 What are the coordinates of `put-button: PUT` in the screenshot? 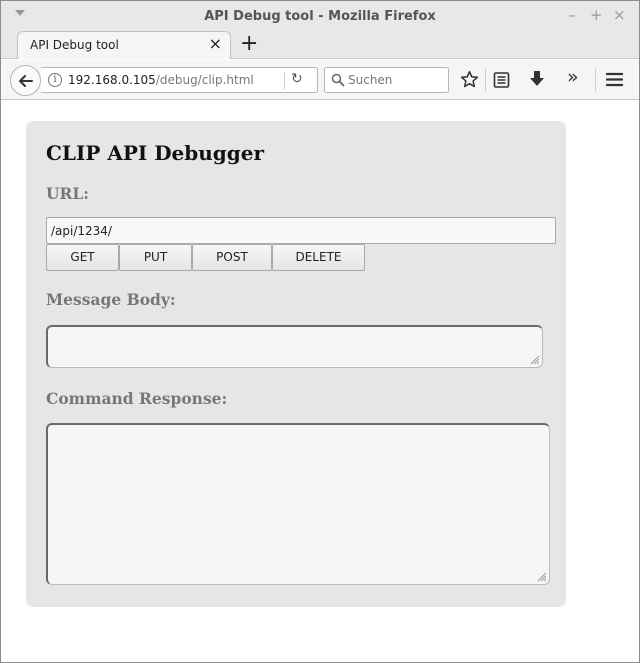 It's located at (155, 257).